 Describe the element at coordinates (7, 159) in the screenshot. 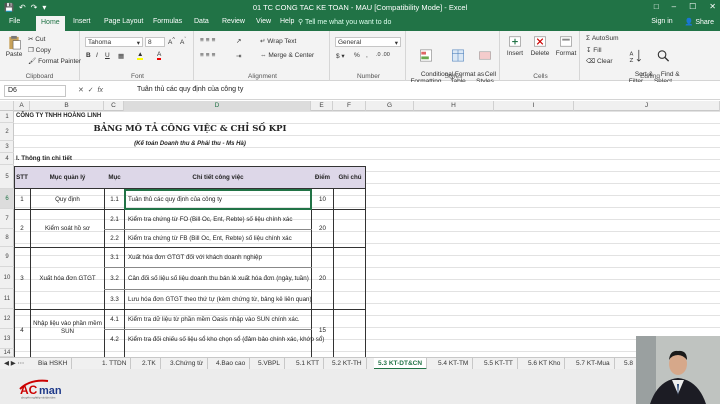

I see `row-header: 4` at that location.